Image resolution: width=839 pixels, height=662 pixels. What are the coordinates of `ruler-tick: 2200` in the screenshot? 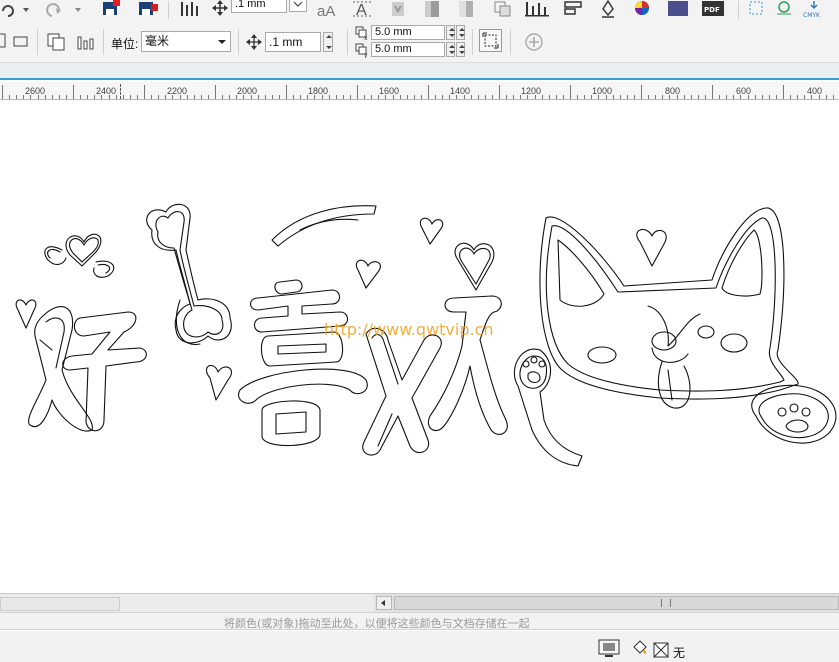 It's located at (177, 91).